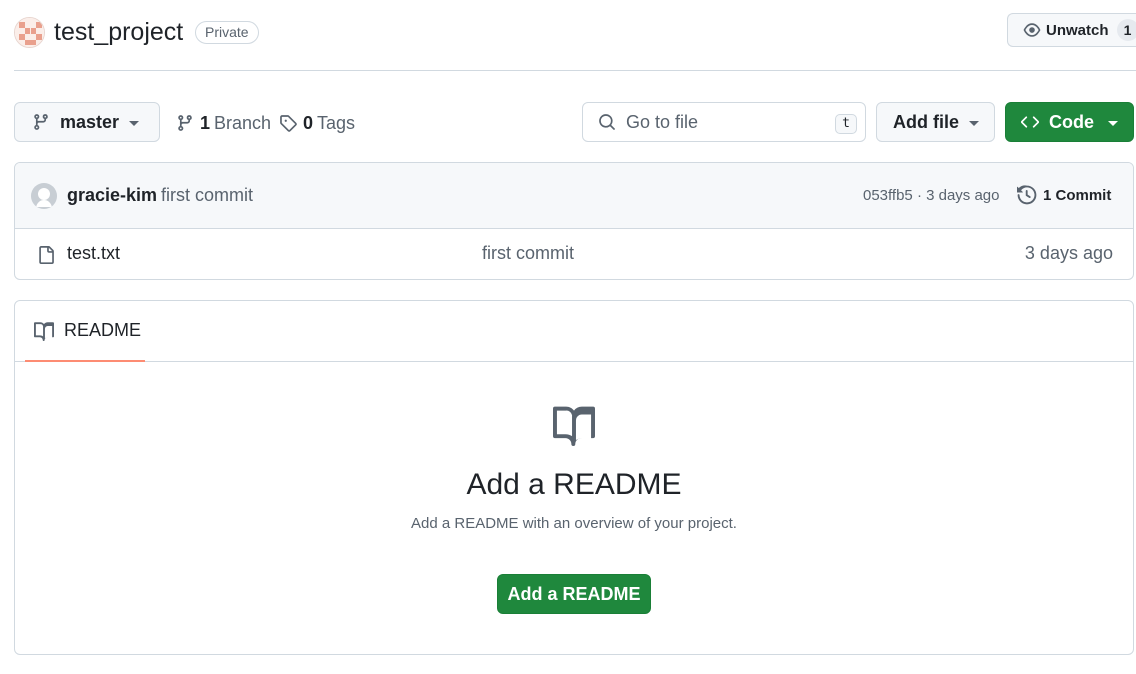 This screenshot has height=674, width=1136. What do you see at coordinates (207, 195) in the screenshot?
I see `commit-message-link: first commit` at bounding box center [207, 195].